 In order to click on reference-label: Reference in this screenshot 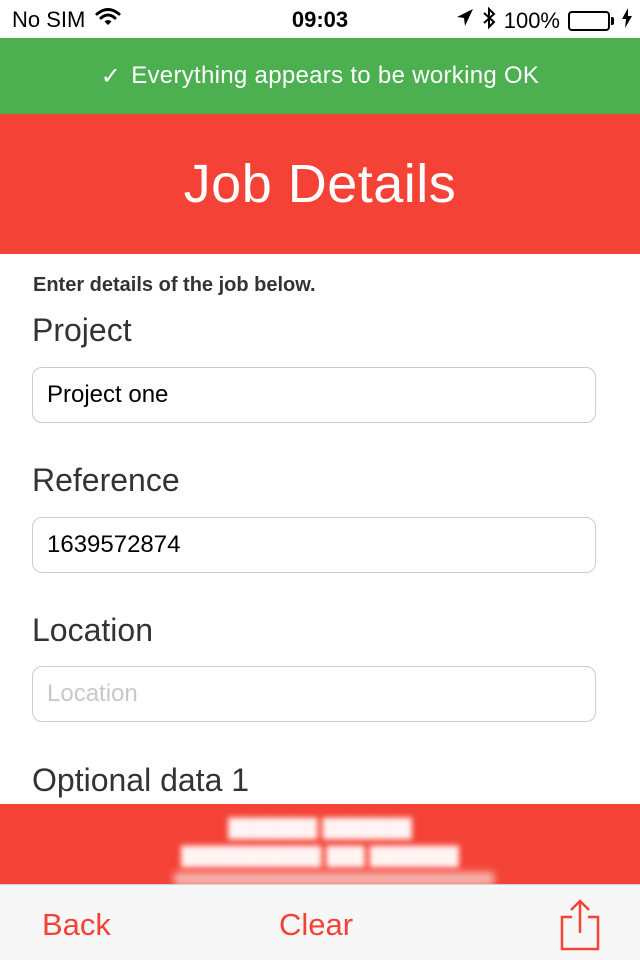, I will do `click(106, 480)`.